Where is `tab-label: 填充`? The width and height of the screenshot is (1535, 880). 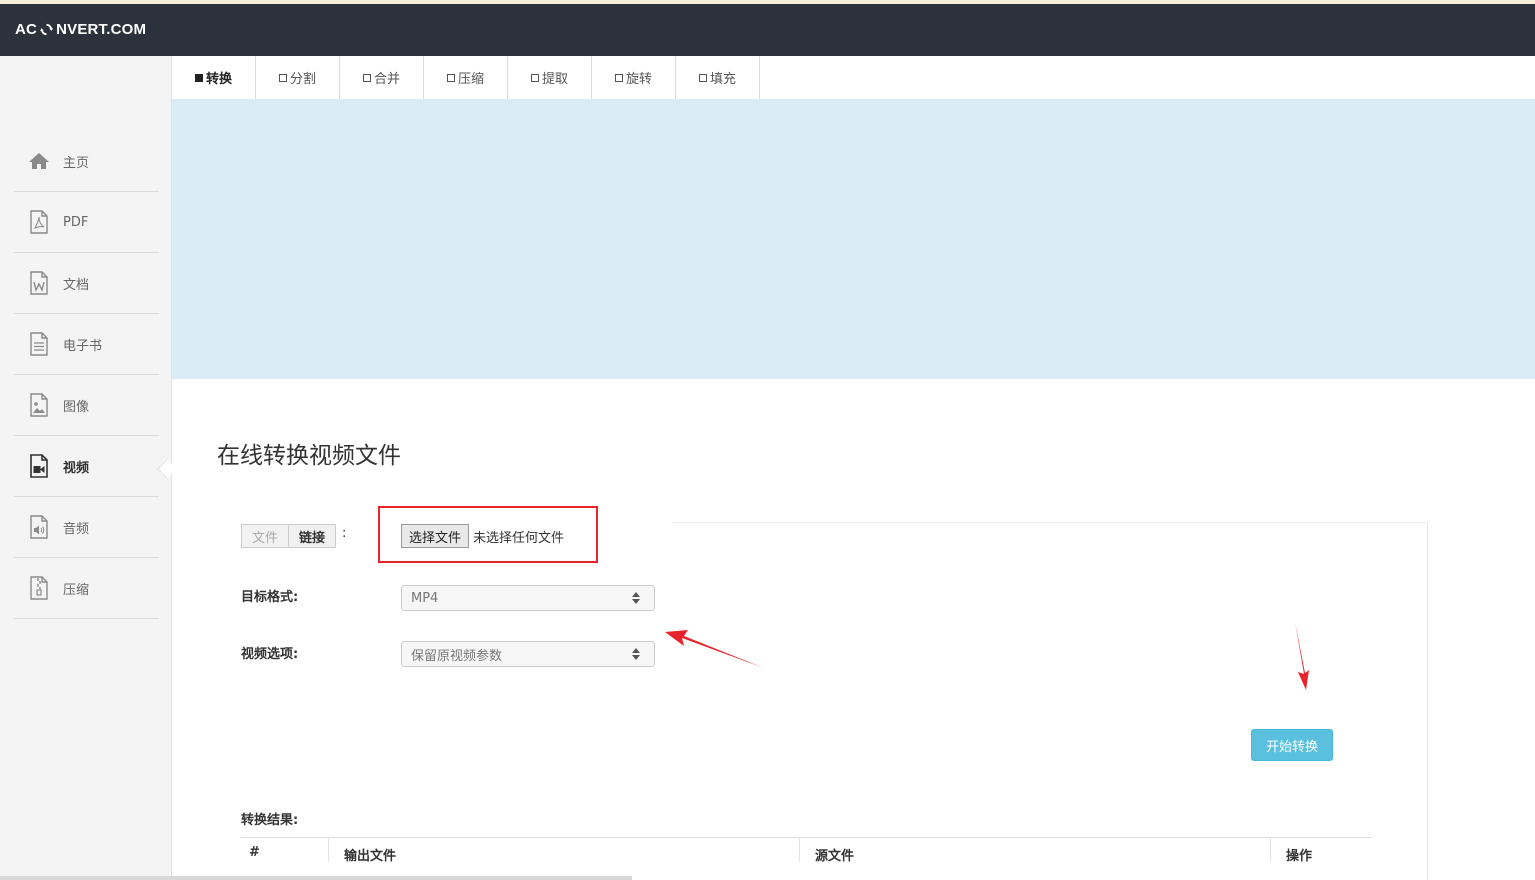 tab-label: 填充 is located at coordinates (722, 79).